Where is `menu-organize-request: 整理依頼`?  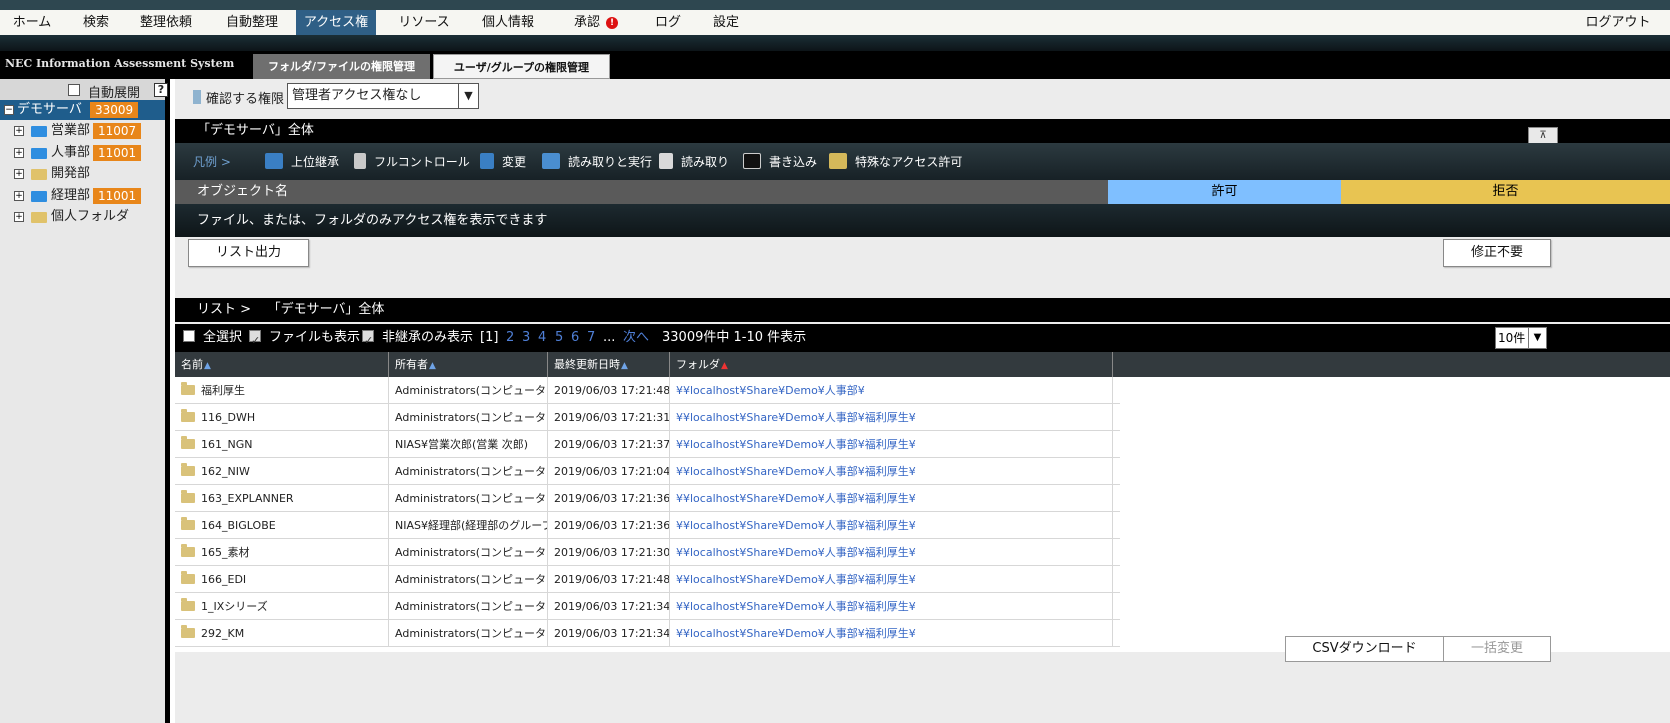
menu-organize-request: 整理依頼 is located at coordinates (166, 22).